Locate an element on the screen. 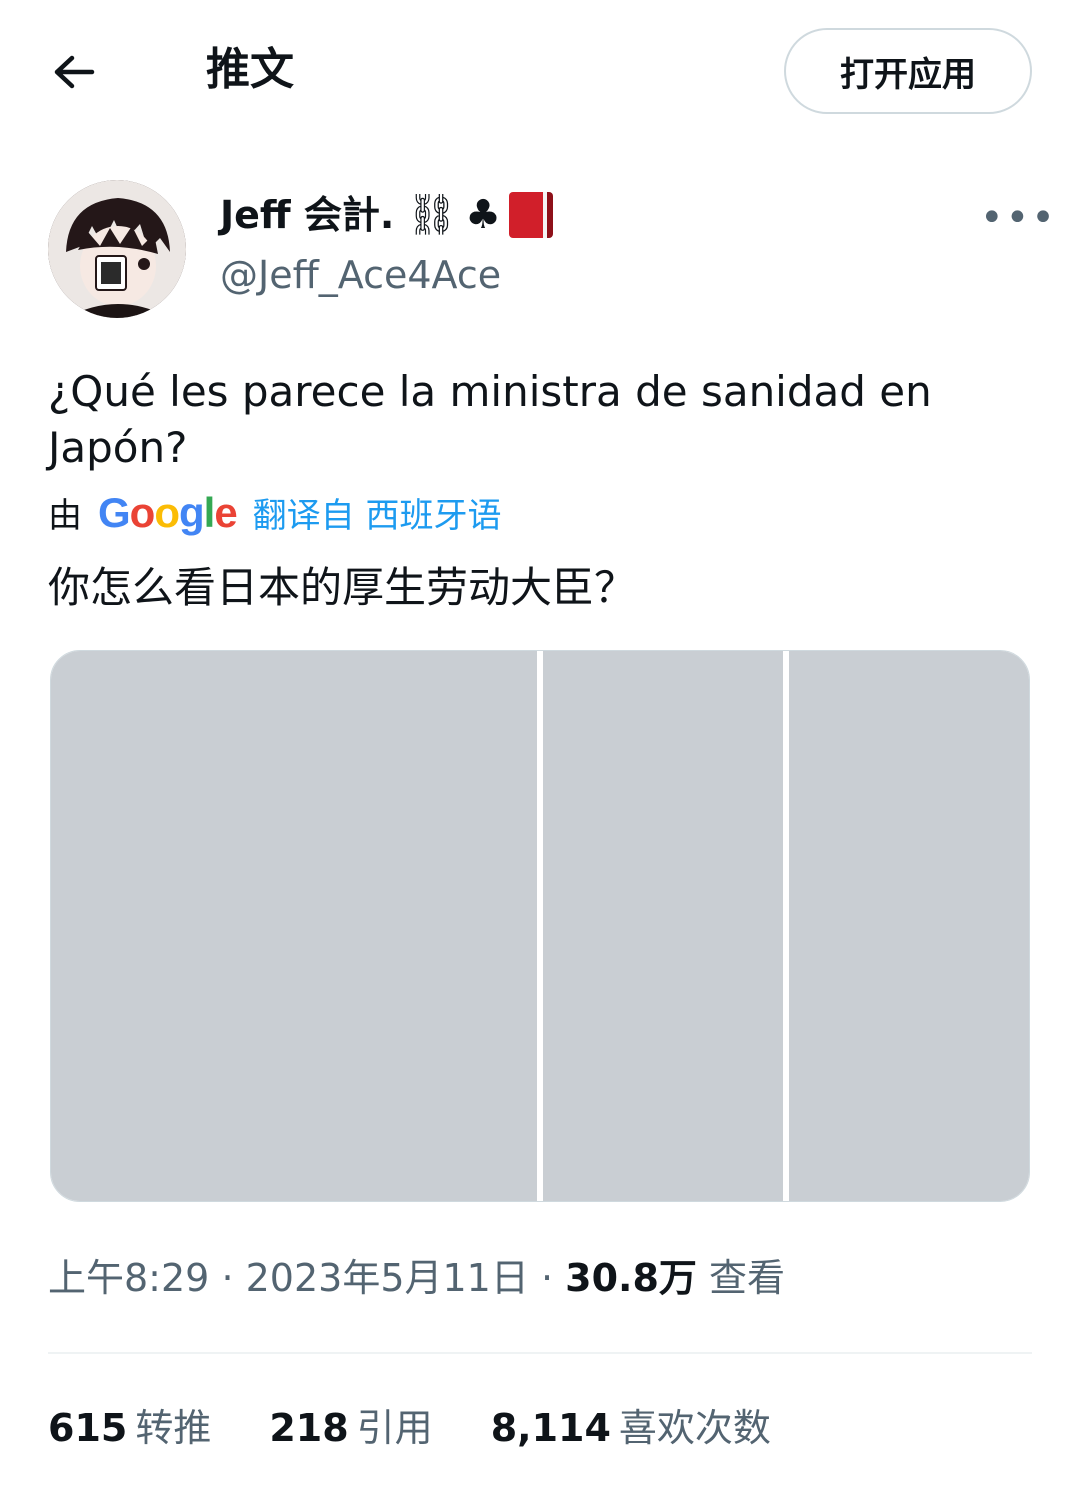 This screenshot has height=1492, width=1080. author-badges: ⛓ ♣ is located at coordinates (479, 215).